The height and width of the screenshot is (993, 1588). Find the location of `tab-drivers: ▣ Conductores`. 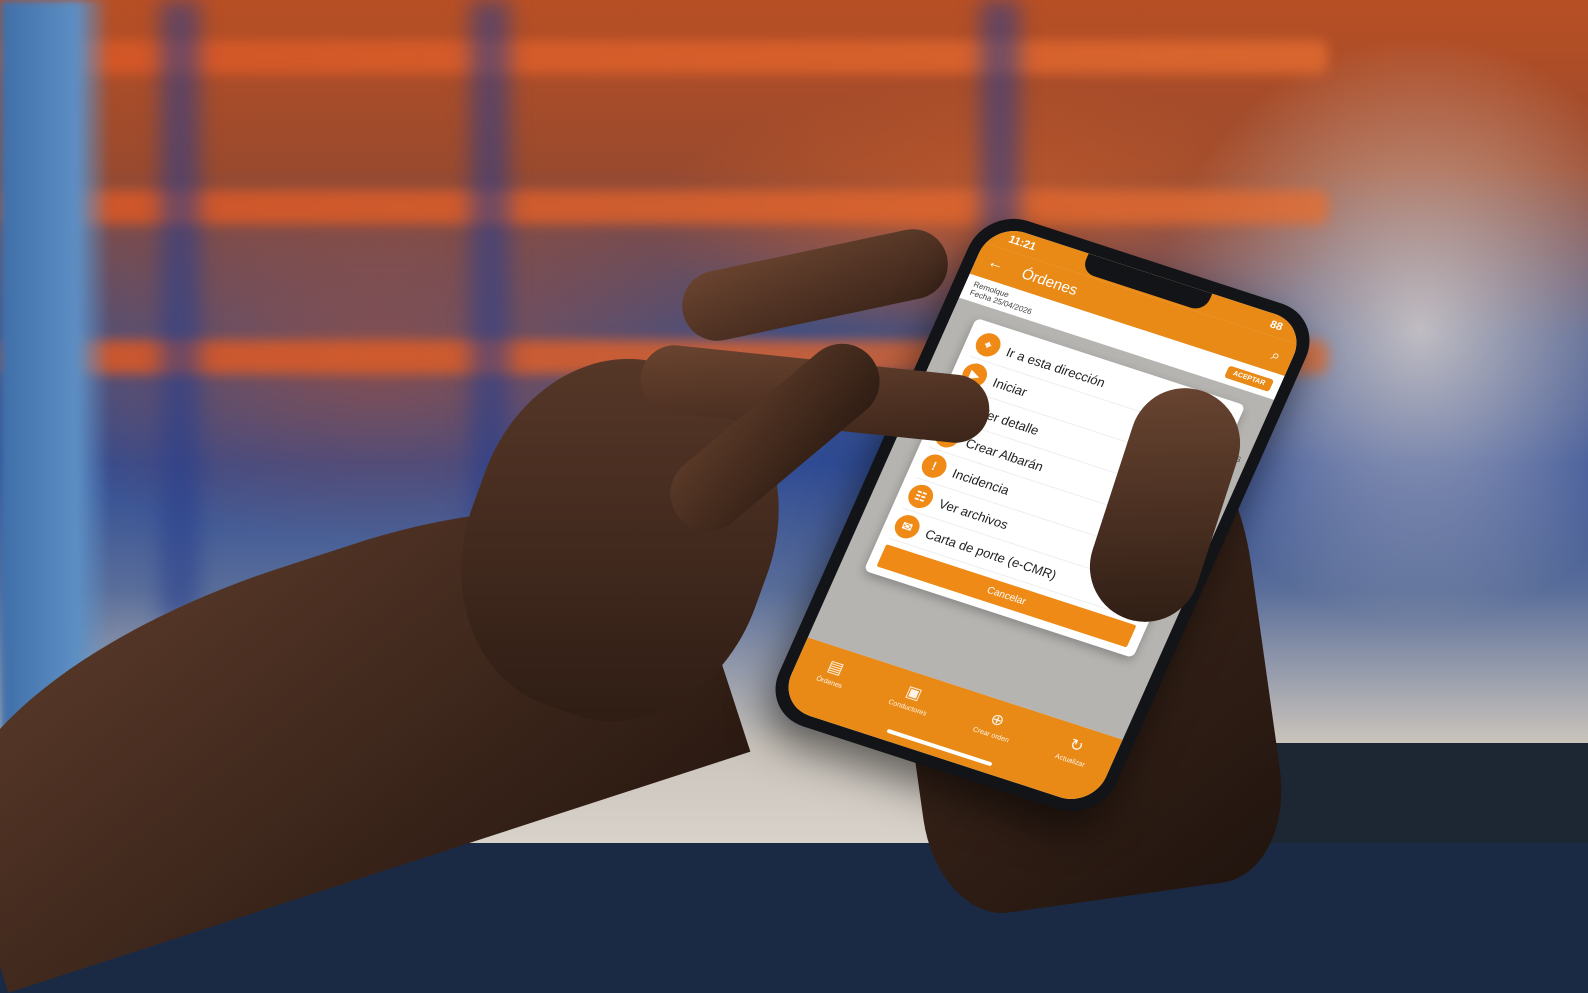

tab-drivers: ▣ Conductores is located at coordinates (911, 698).